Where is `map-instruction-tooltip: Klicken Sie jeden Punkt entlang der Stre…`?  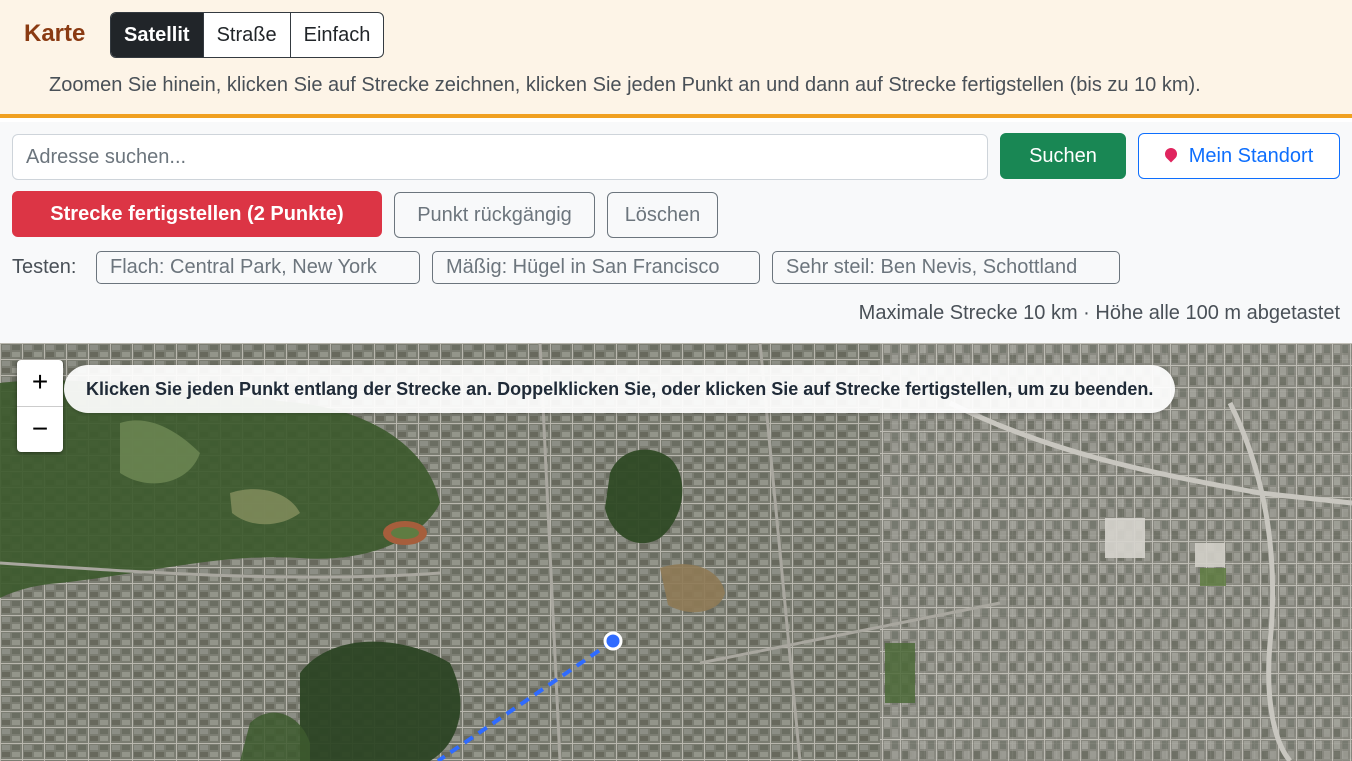
map-instruction-tooltip: Klicken Sie jeden Punkt entlang der Stre… is located at coordinates (620, 389).